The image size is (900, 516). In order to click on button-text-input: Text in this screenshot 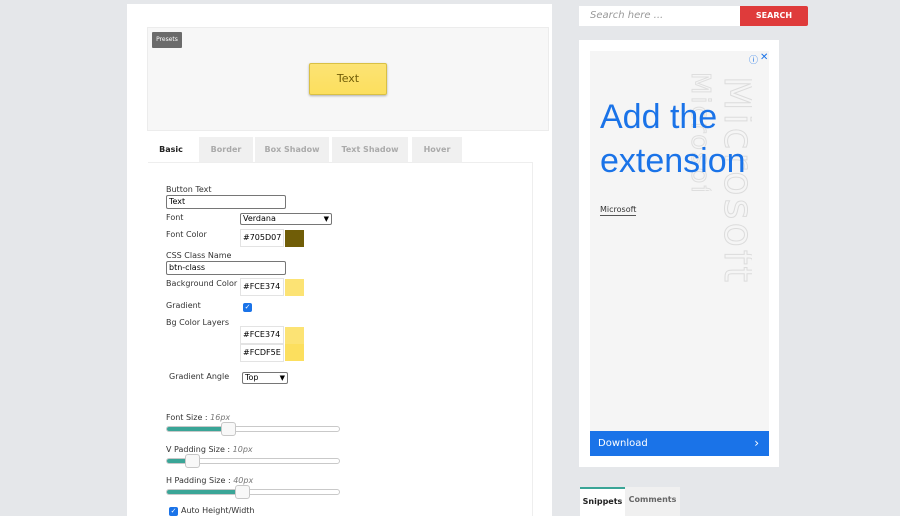, I will do `click(226, 202)`.